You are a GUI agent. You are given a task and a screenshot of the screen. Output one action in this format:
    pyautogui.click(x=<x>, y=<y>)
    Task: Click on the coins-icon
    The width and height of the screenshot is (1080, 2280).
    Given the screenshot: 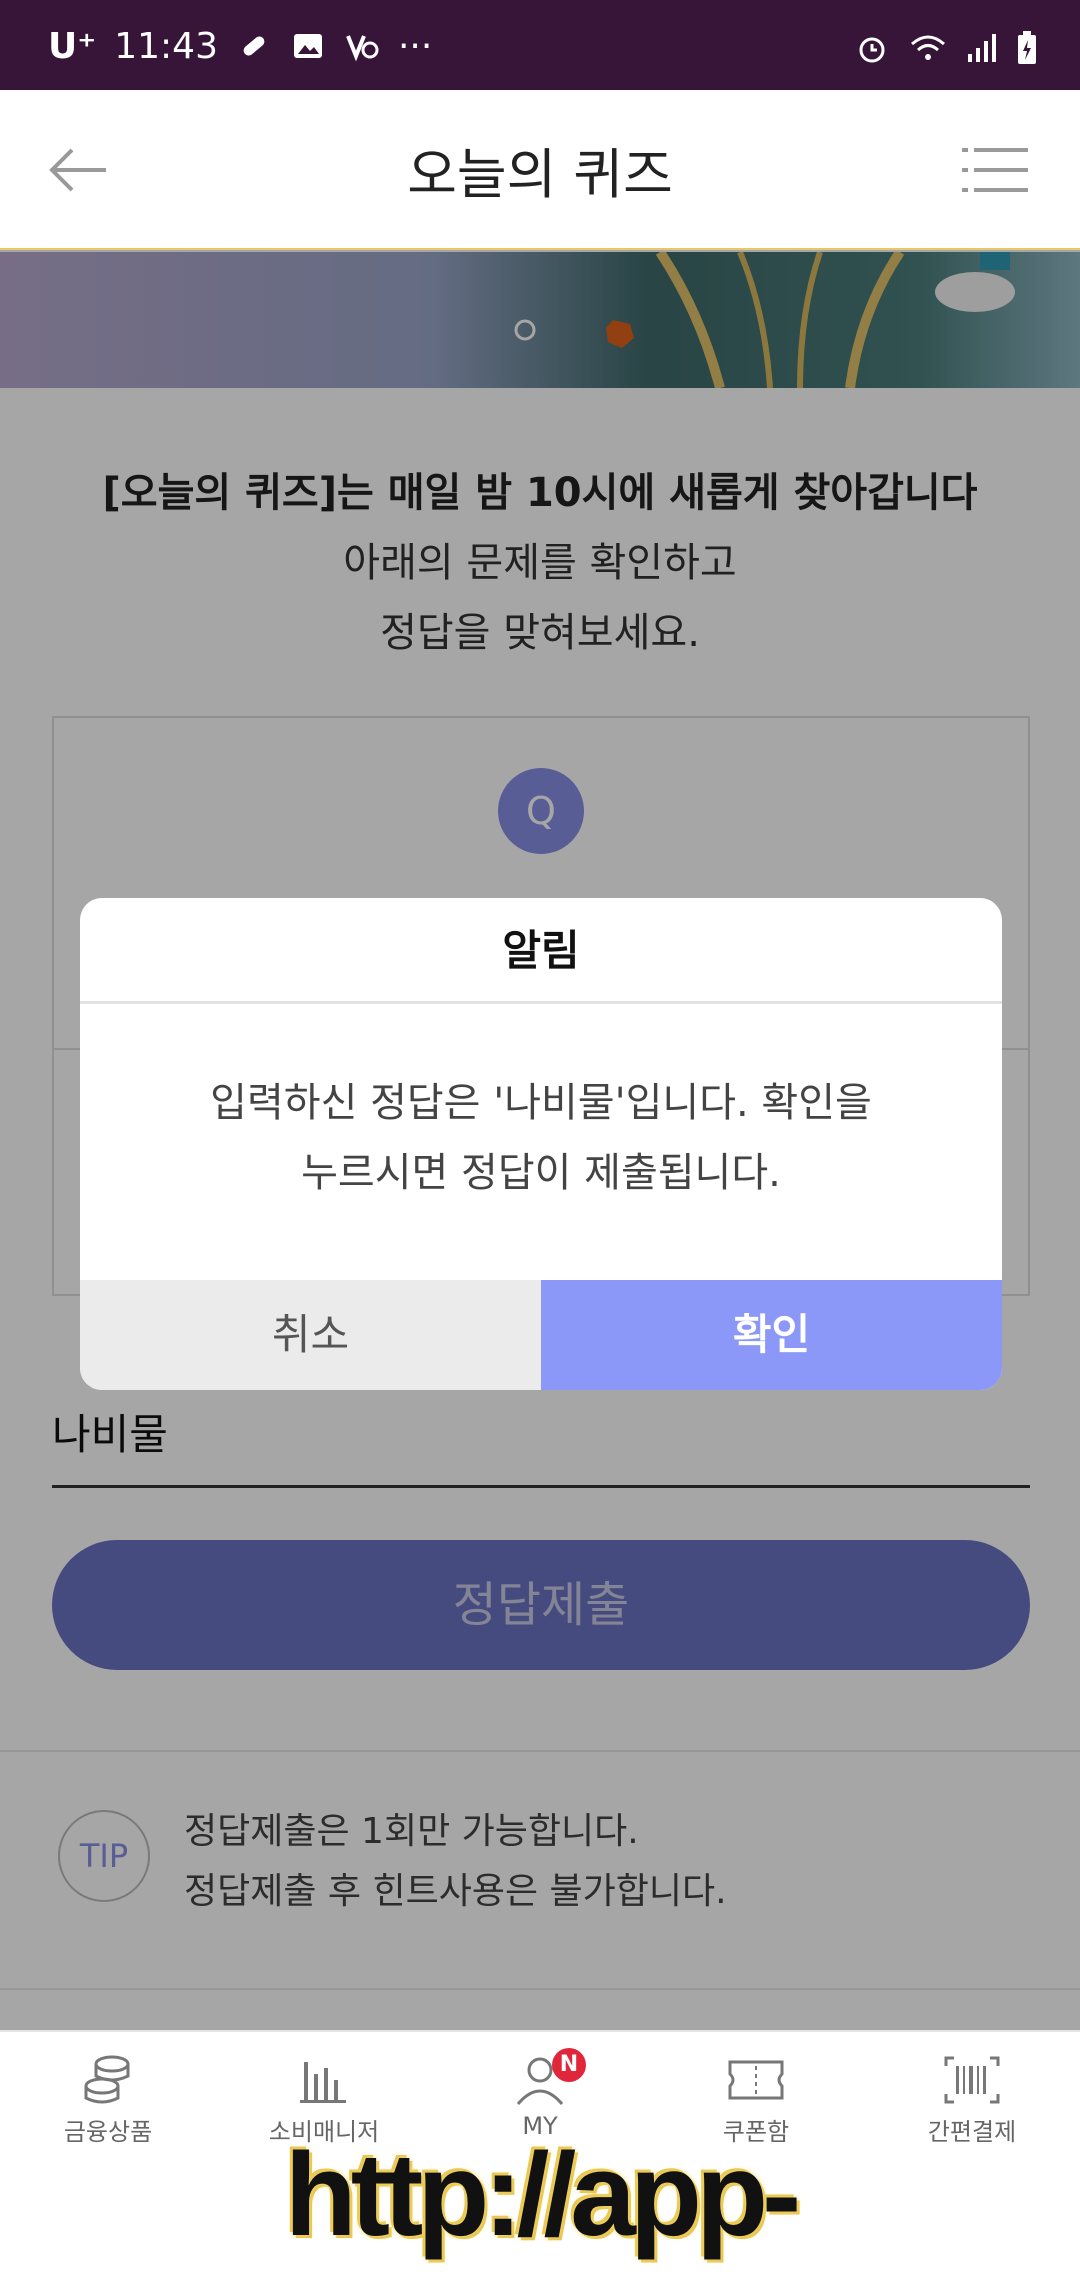 What is the action you would take?
    pyautogui.click(x=107, y=2079)
    